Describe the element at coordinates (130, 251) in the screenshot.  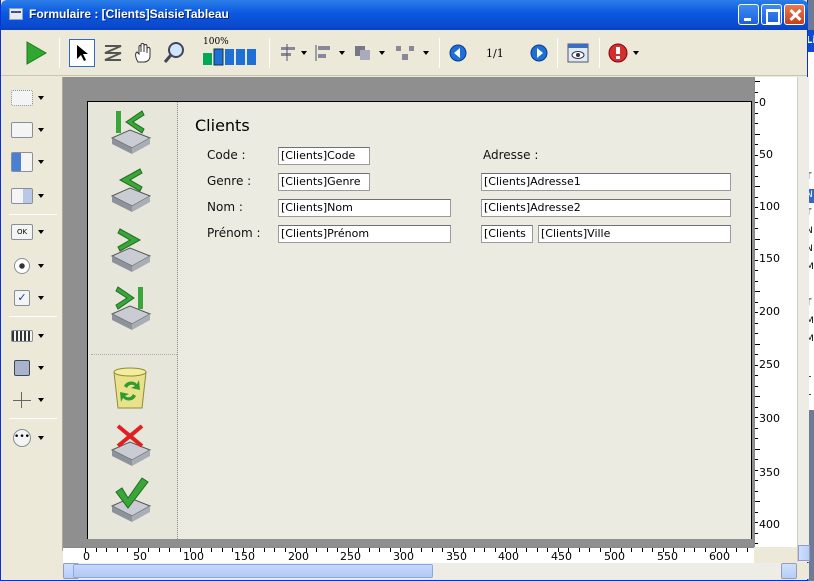
I see `next-record-button` at that location.